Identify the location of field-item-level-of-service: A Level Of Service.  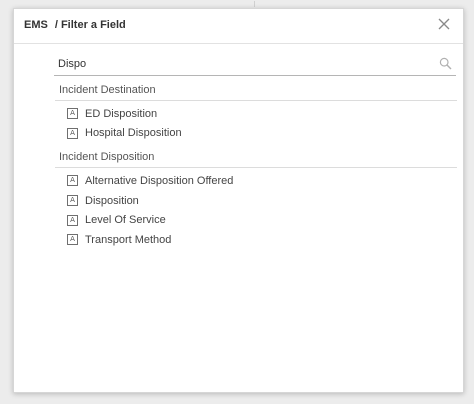
(256, 220).